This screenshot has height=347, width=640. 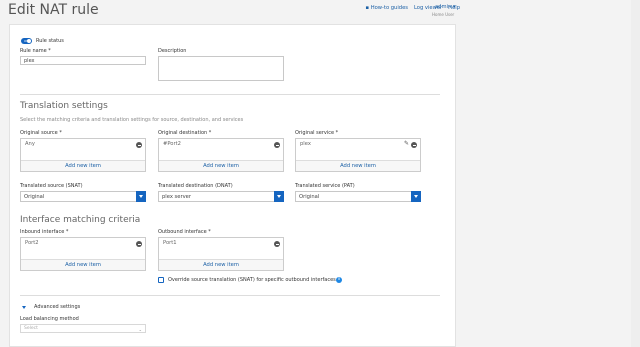 What do you see at coordinates (172, 144) in the screenshot?
I see `list-item: #Port2` at bounding box center [172, 144].